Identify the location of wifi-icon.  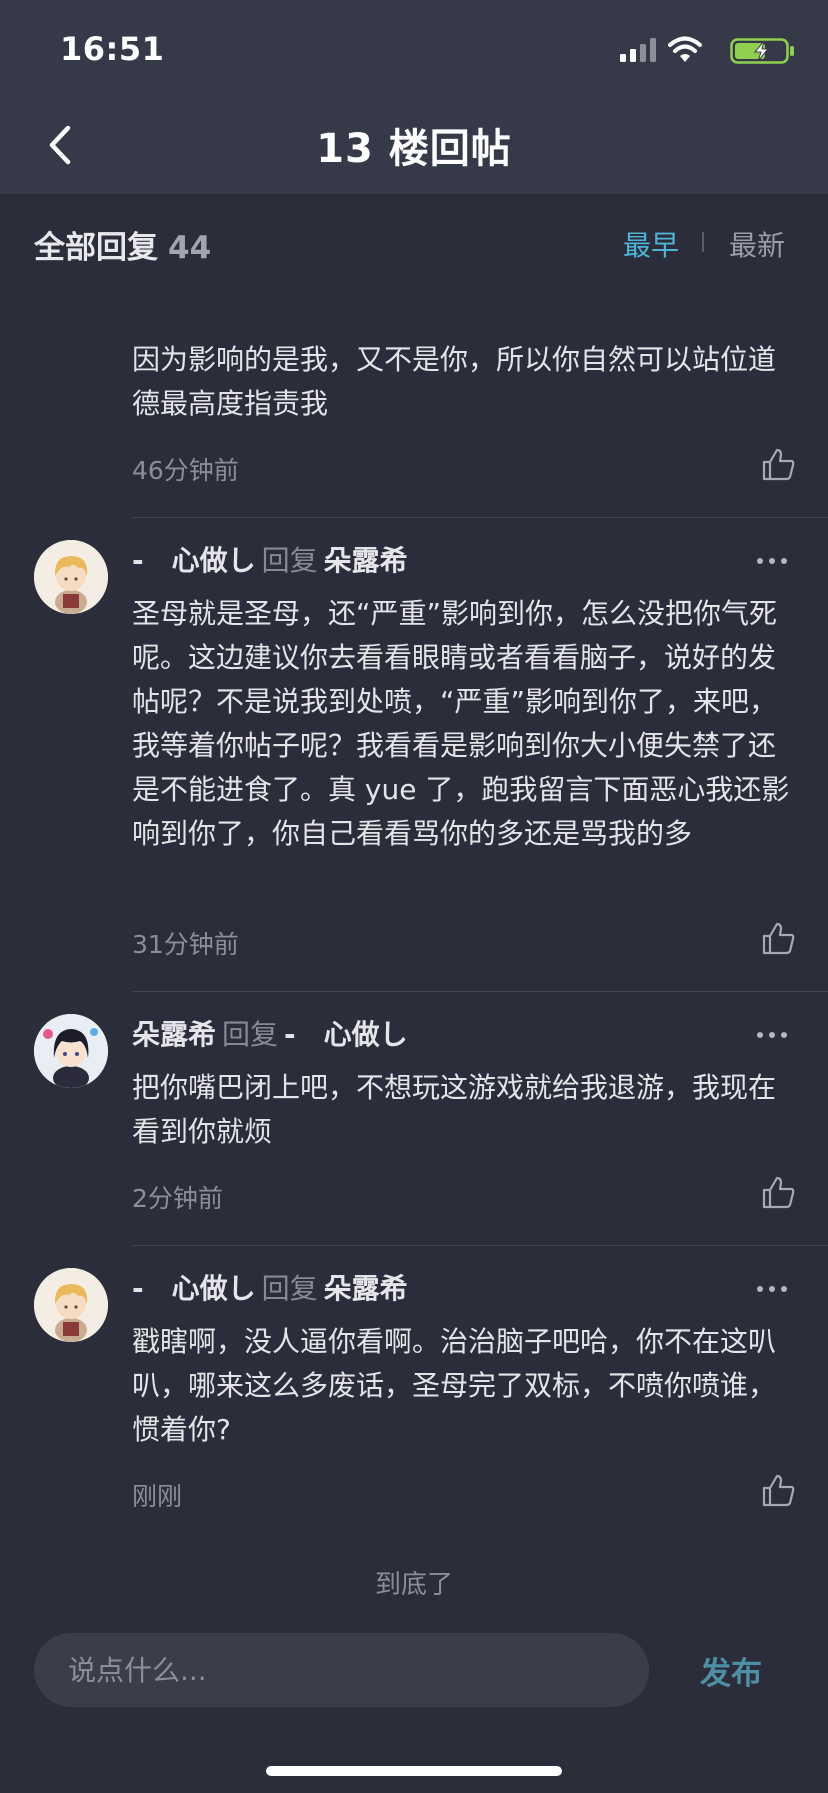
(685, 49).